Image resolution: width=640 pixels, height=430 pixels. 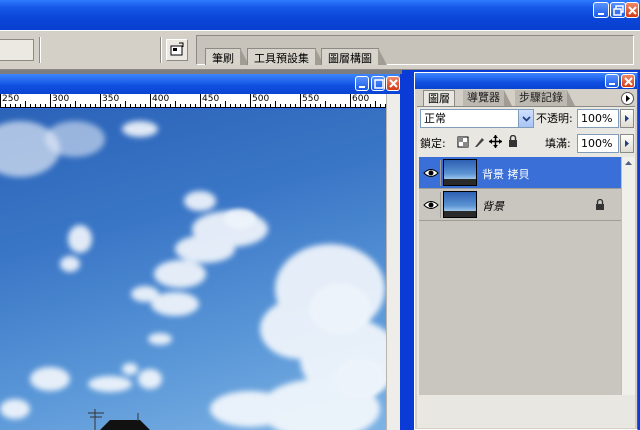 I want to click on scroll-up-icon, so click(x=628, y=163).